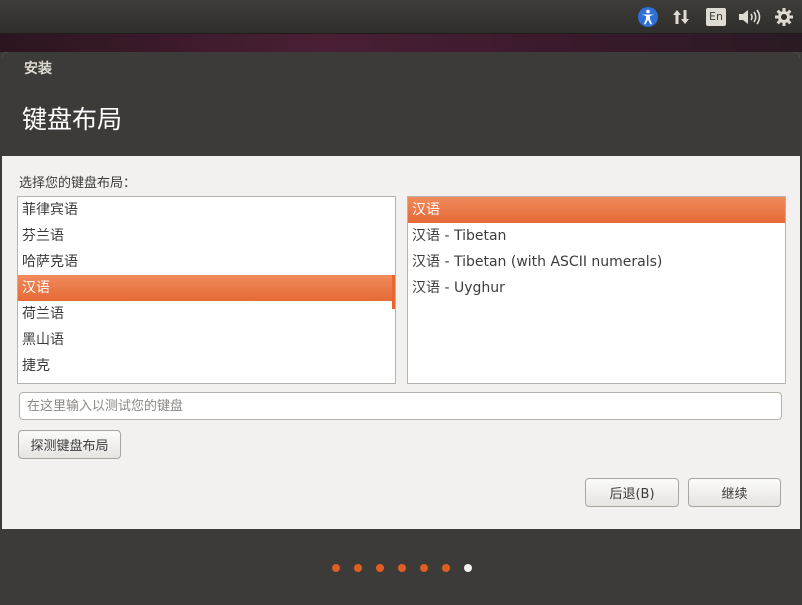  I want to click on list-item: 汉语 - Uyghur, so click(596, 288).